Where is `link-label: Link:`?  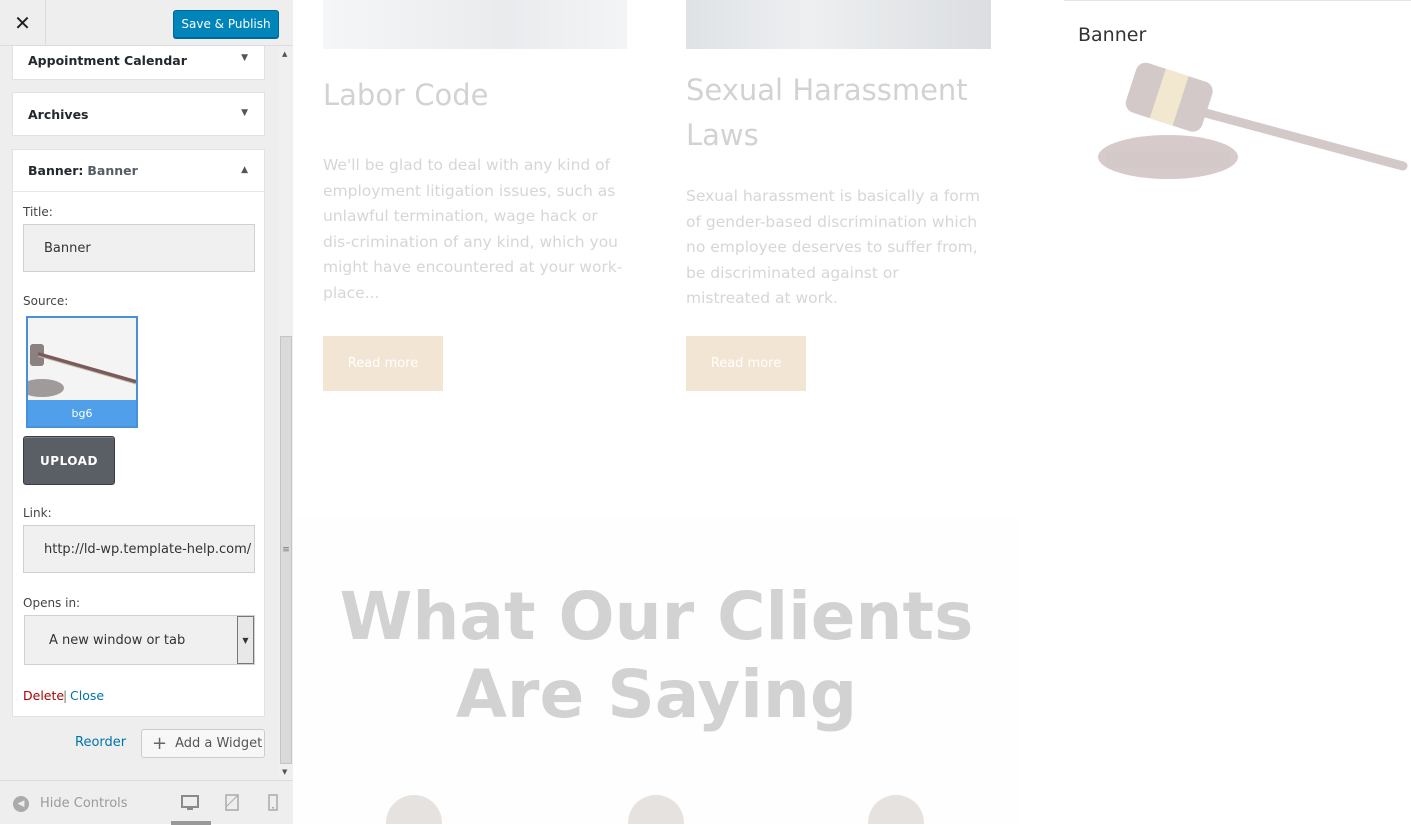
link-label: Link: is located at coordinates (37, 513).